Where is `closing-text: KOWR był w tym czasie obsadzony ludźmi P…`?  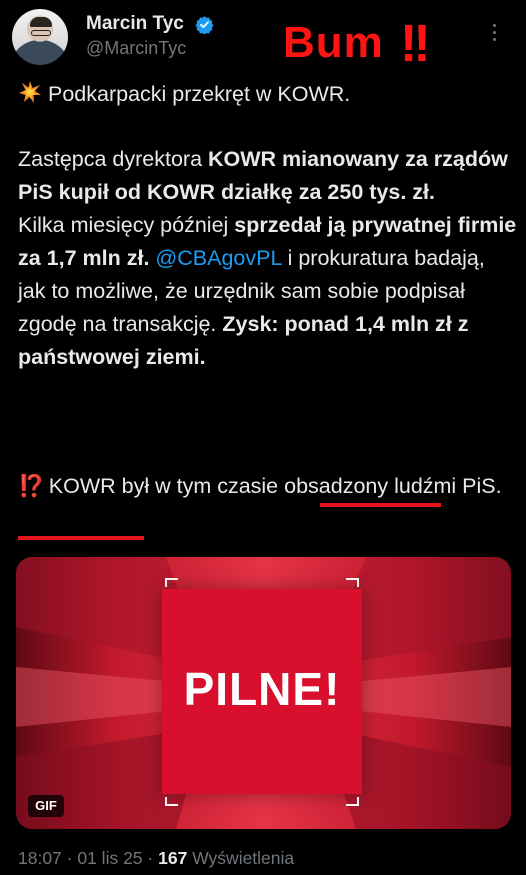
closing-text: KOWR był w tym czasie obsadzony ludźmi P… is located at coordinates (275, 486).